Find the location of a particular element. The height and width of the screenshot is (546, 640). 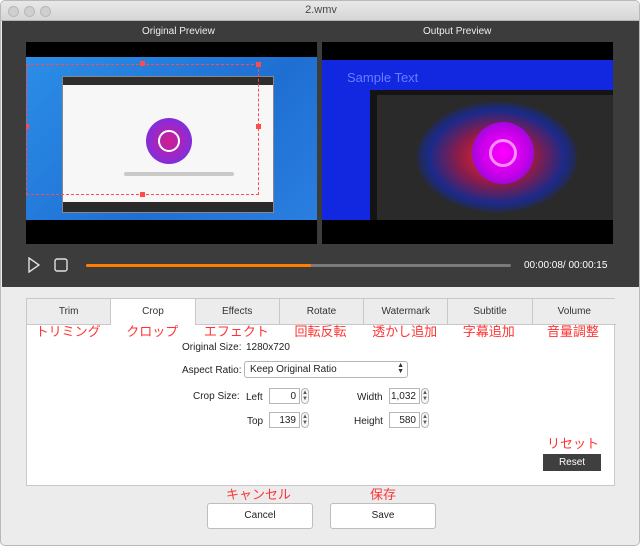

aspect-ratio-label: Aspect Ratio: is located at coordinates (212, 370).